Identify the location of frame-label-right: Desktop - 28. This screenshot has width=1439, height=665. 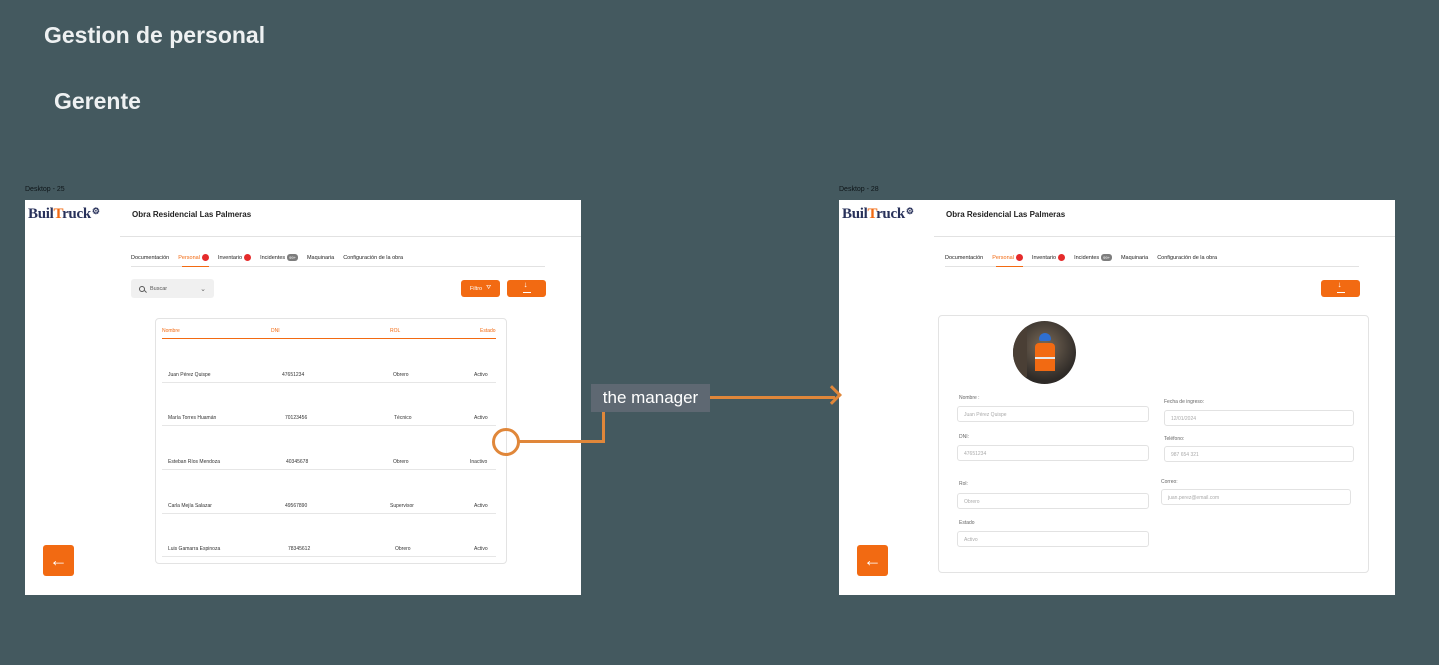
(859, 189).